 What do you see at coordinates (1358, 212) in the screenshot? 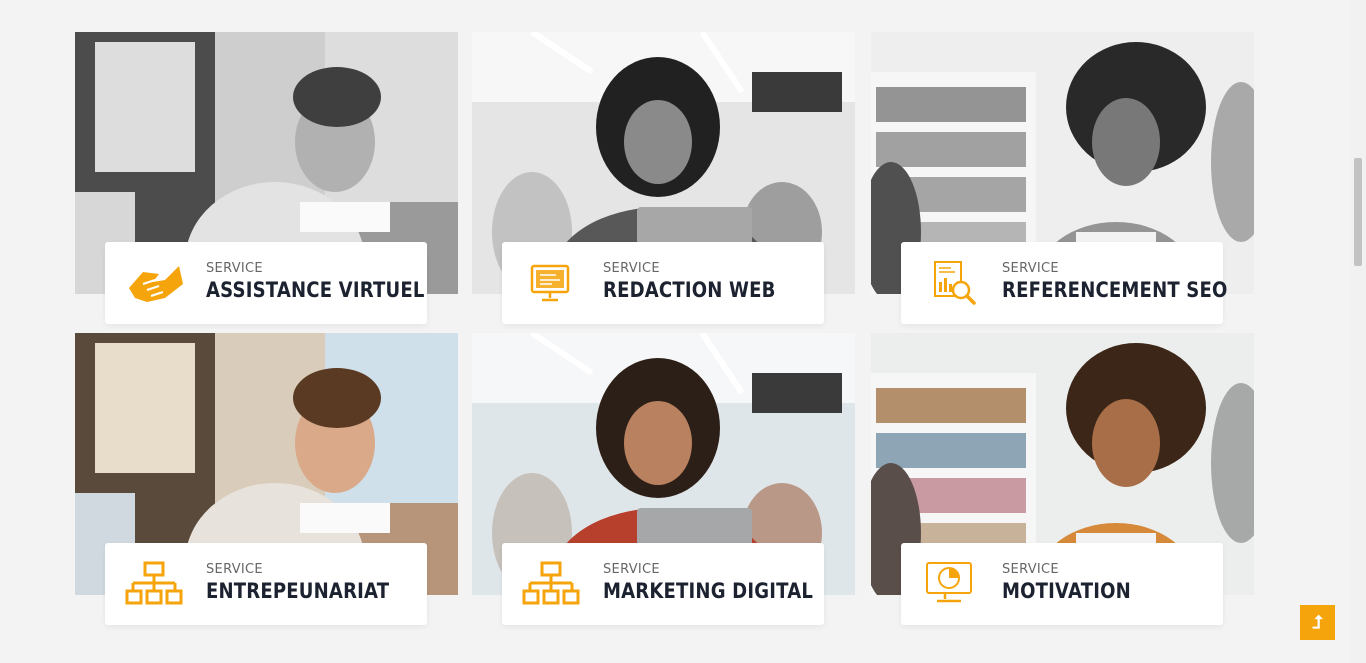
I see `scrollbar-thumb` at bounding box center [1358, 212].